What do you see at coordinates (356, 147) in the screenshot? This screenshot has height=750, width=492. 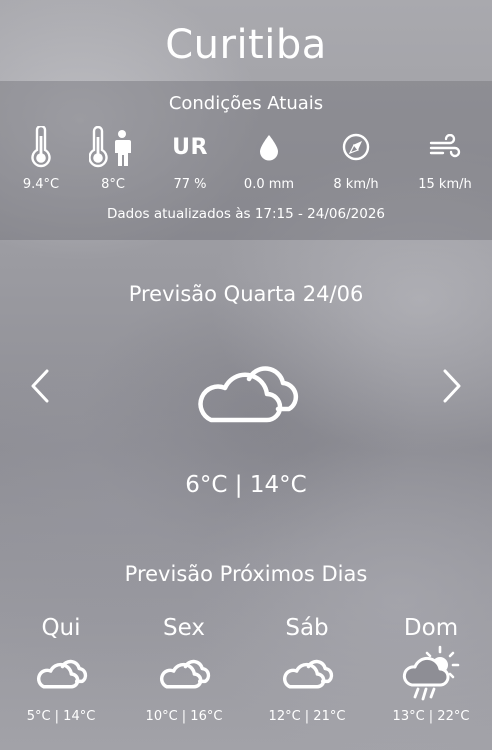 I see `wind-direction-icon` at bounding box center [356, 147].